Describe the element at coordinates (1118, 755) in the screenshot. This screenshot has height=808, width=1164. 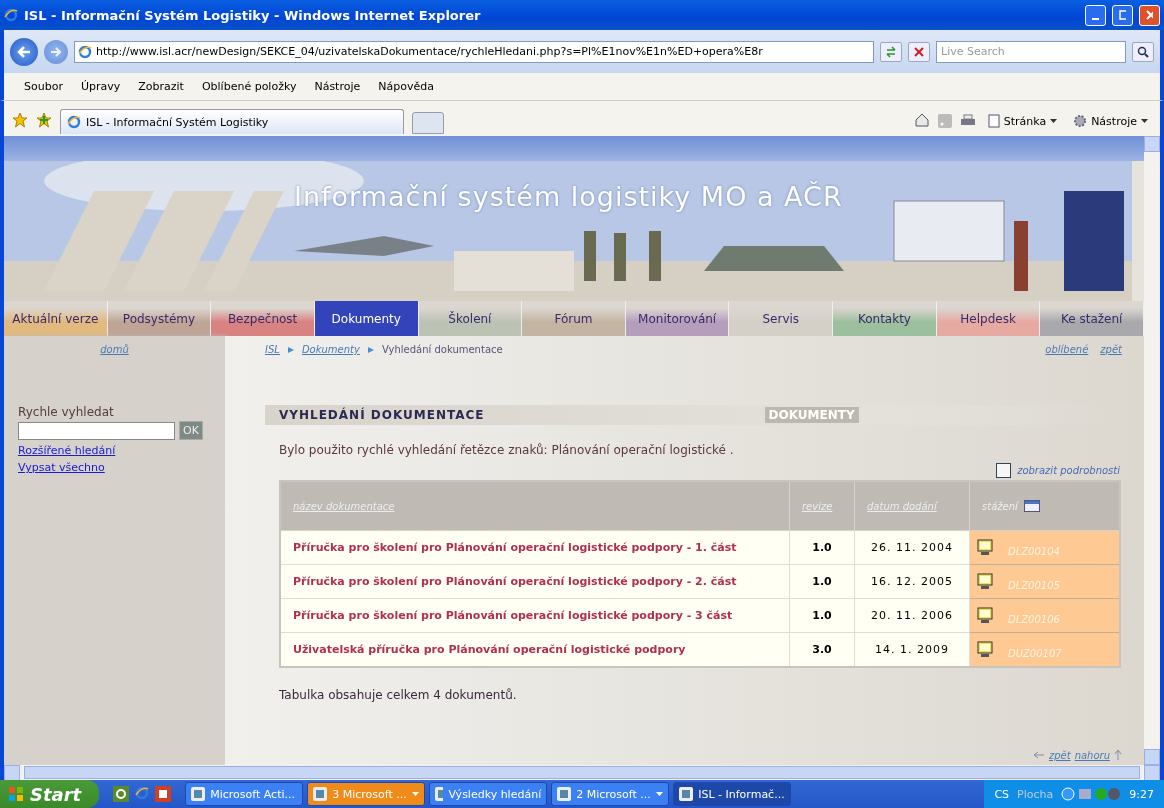
I see `up-arrow-icon` at that location.